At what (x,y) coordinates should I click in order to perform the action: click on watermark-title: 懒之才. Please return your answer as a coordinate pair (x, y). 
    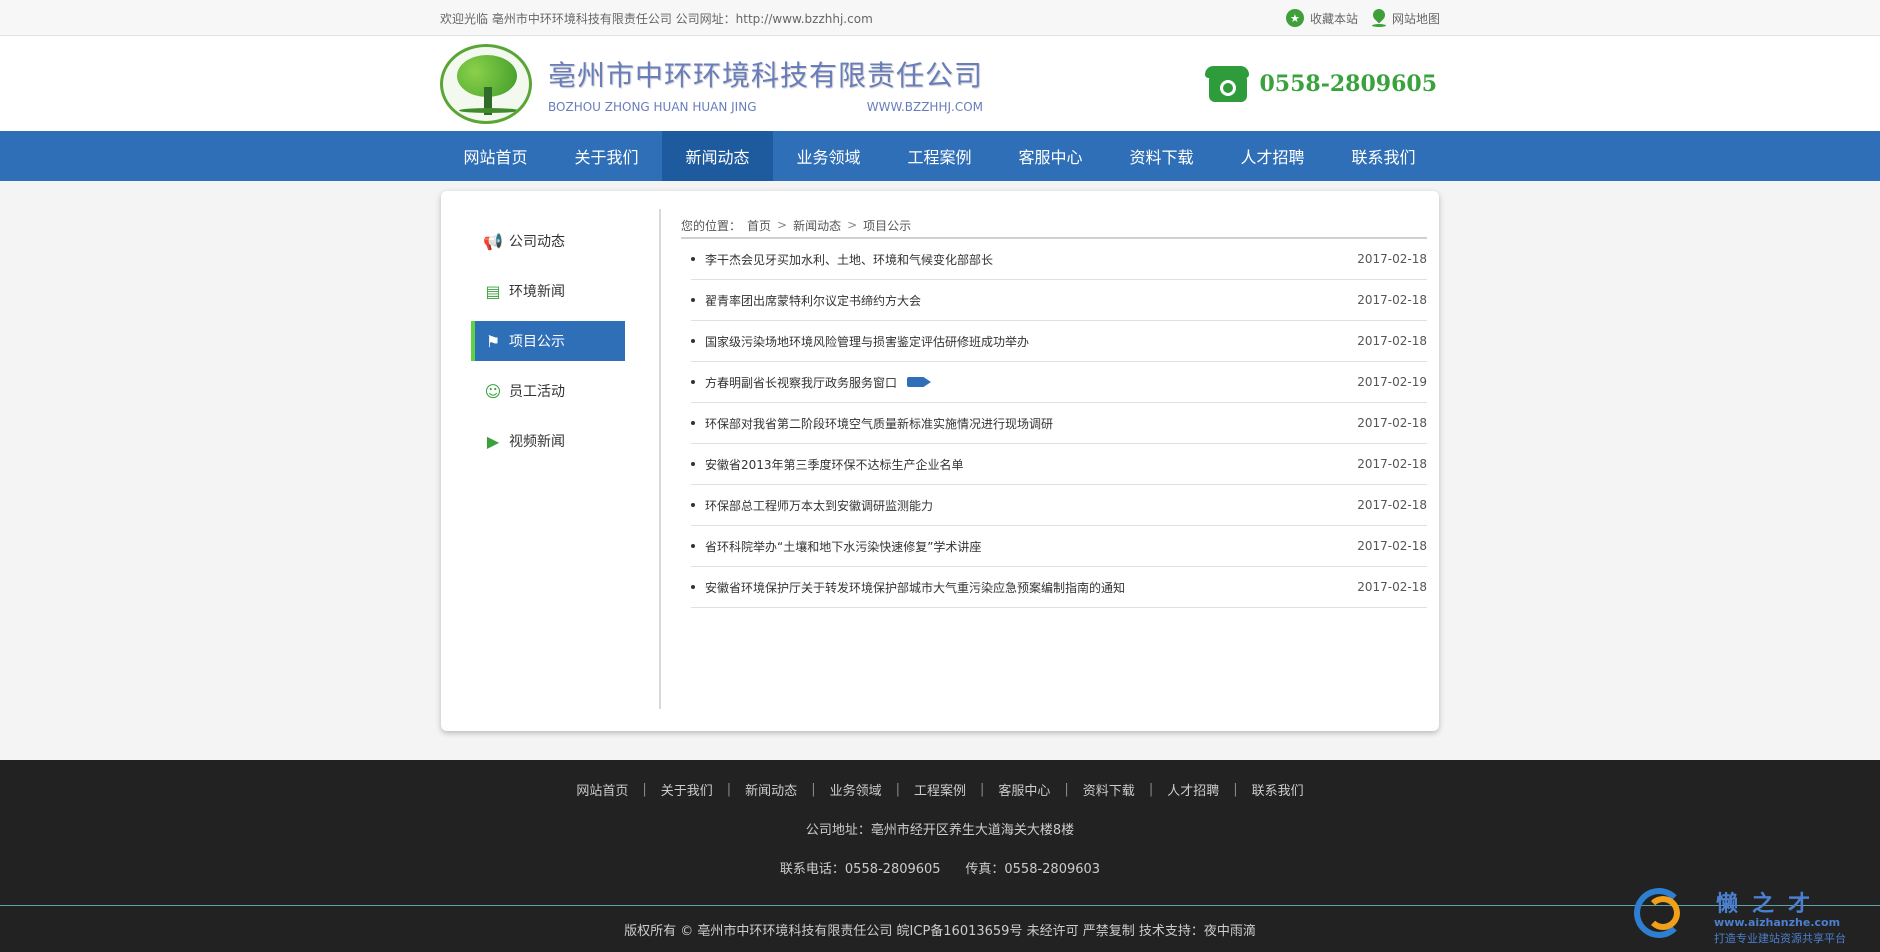
    Looking at the image, I should click on (1770, 904).